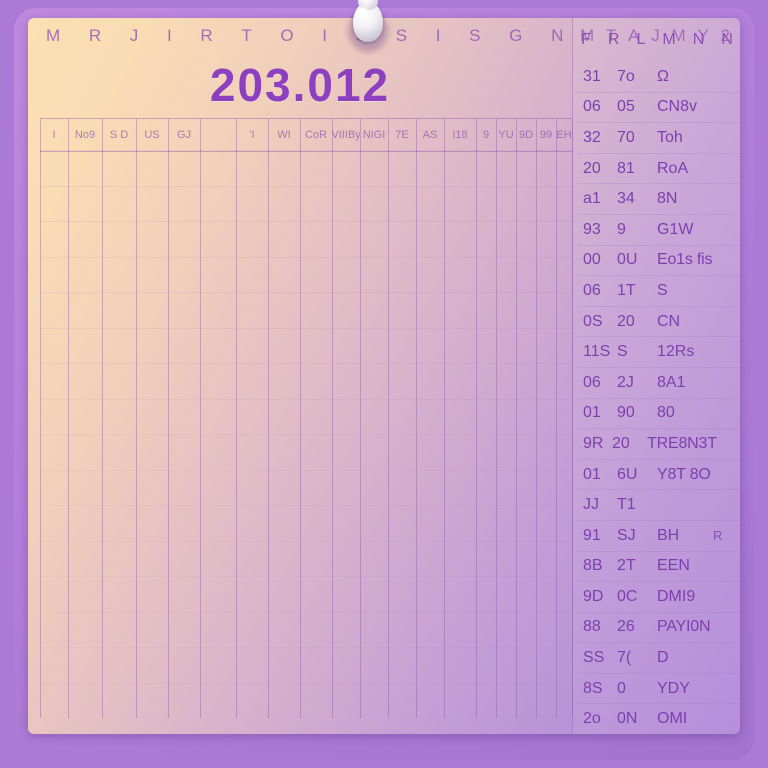 This screenshot has width=768, height=768. I want to click on sidebar-row: 06 05 CN8v, so click(658, 108).